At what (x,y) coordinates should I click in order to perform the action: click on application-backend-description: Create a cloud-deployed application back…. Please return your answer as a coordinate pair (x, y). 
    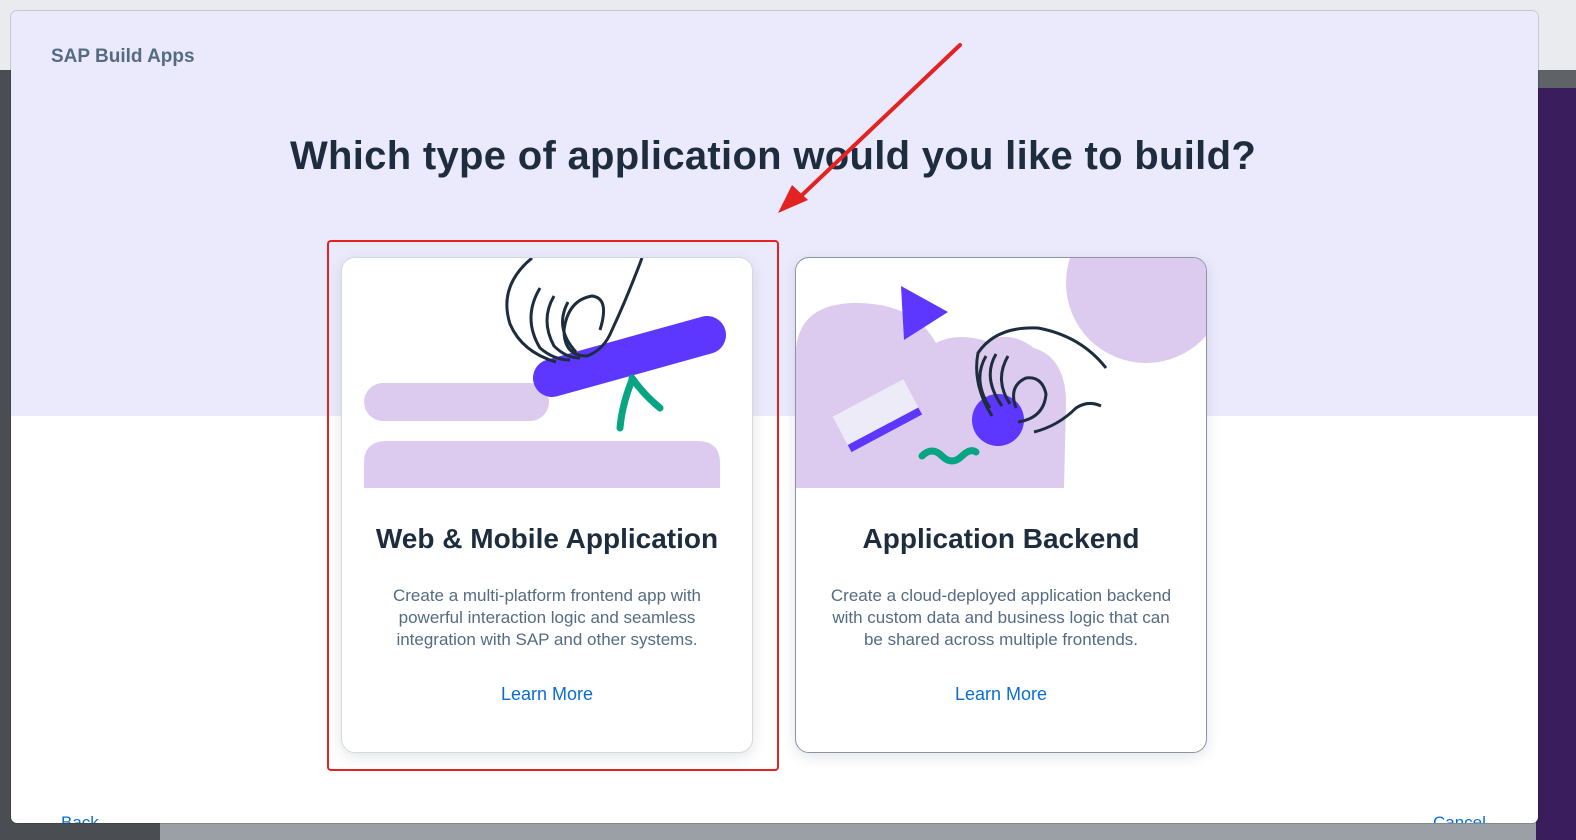
    Looking at the image, I should click on (1001, 617).